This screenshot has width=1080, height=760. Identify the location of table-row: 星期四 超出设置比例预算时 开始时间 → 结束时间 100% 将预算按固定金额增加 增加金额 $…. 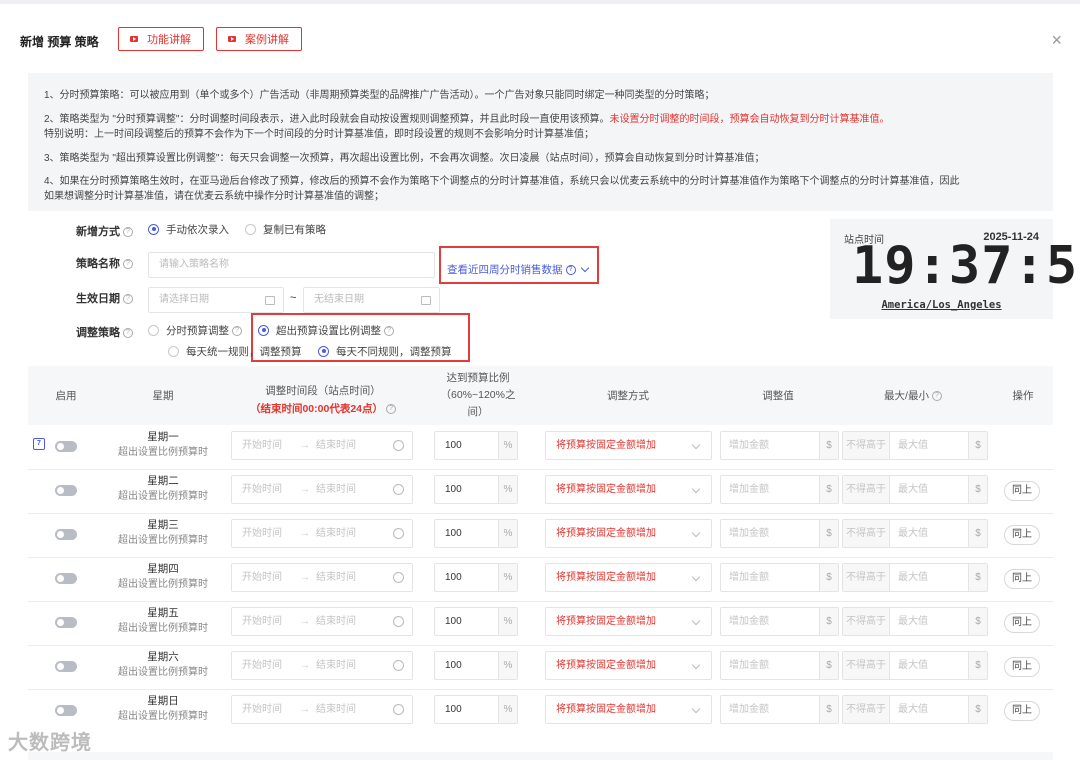
(540, 579).